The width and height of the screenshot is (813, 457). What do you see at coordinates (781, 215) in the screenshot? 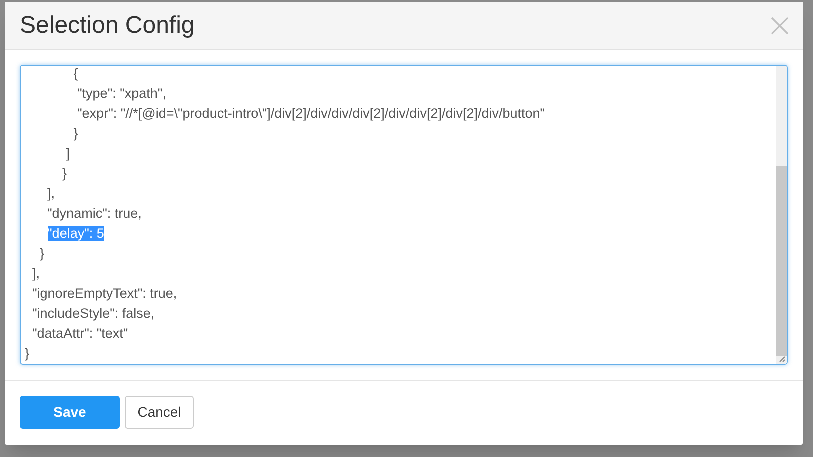
I see `scrollbar` at bounding box center [781, 215].